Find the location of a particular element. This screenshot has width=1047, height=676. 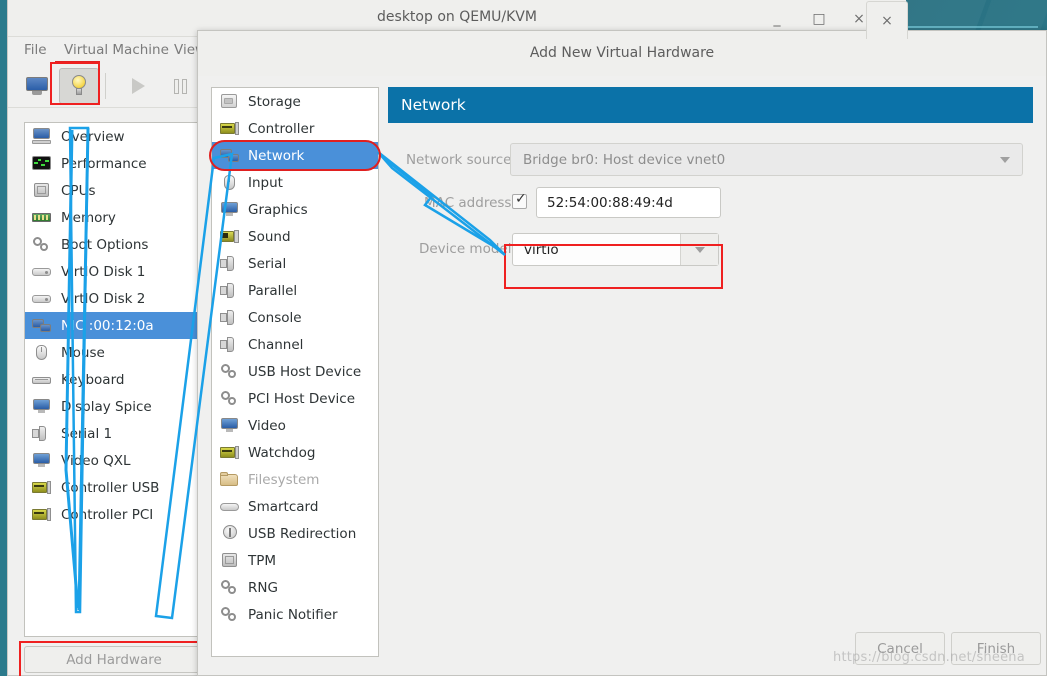

hardware-list-item: Keyboard is located at coordinates (114, 379).